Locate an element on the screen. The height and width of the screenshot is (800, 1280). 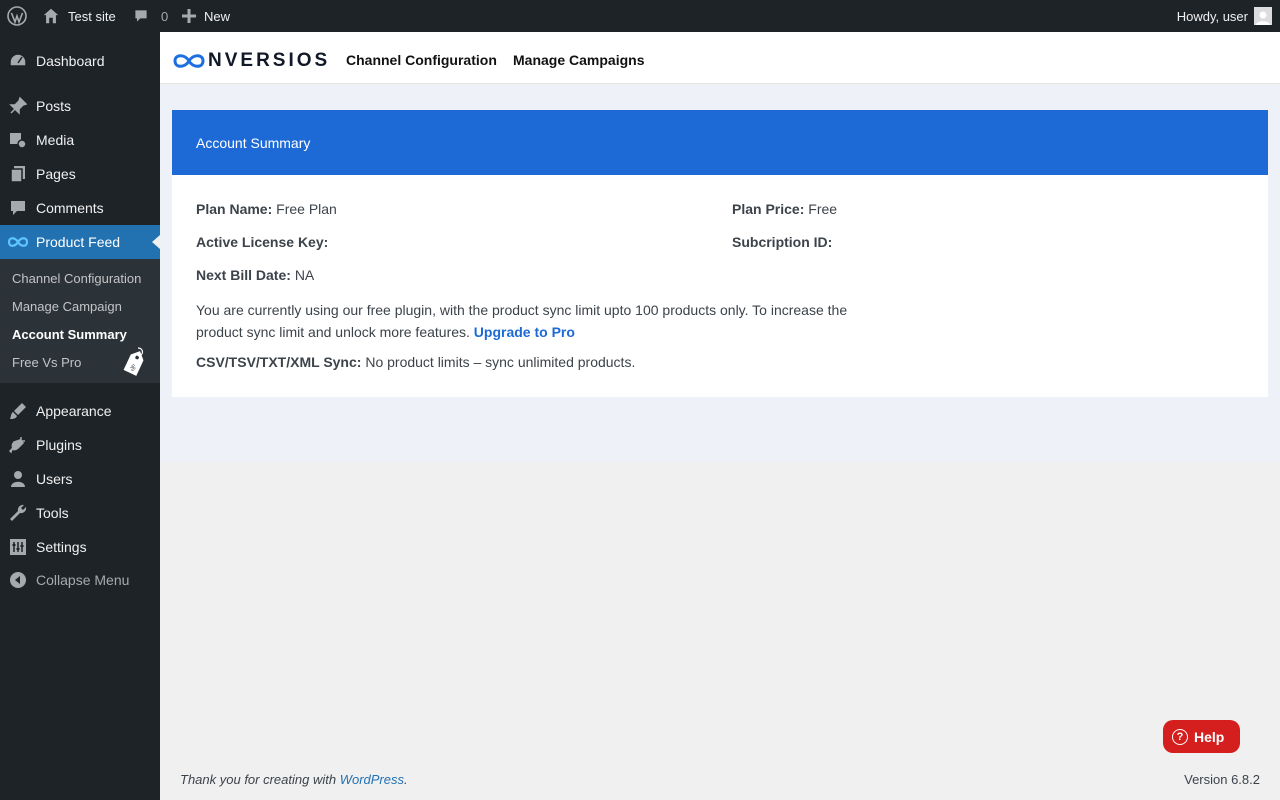
plan-name-value: Free Plan is located at coordinates (306, 209).